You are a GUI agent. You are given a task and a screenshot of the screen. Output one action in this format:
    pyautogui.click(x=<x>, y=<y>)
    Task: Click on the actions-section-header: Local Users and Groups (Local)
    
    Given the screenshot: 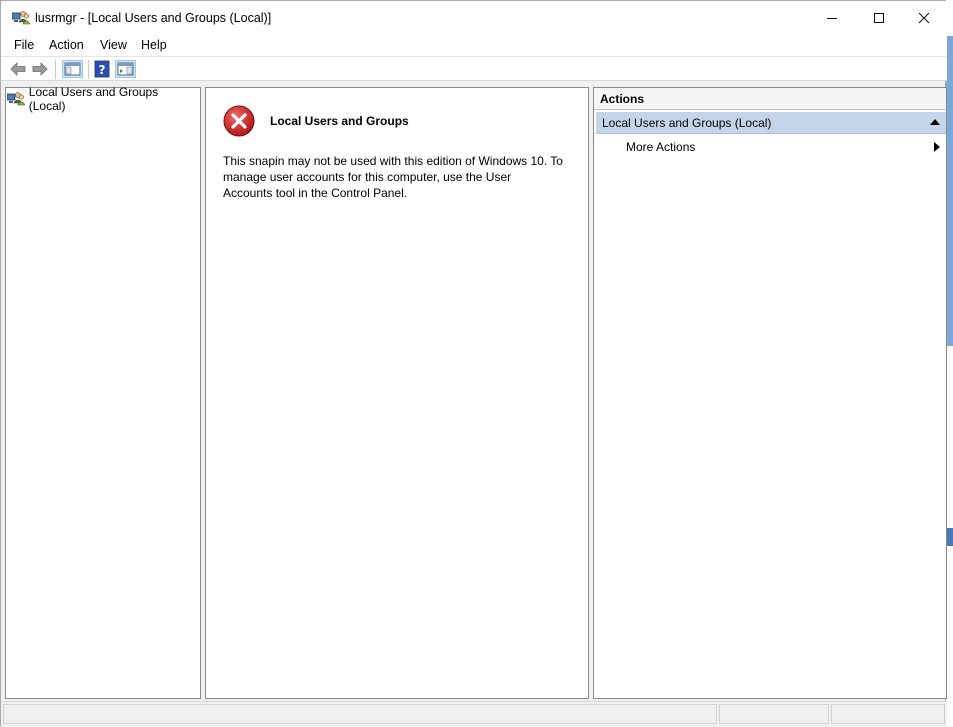 What is the action you would take?
    pyautogui.click(x=771, y=123)
    